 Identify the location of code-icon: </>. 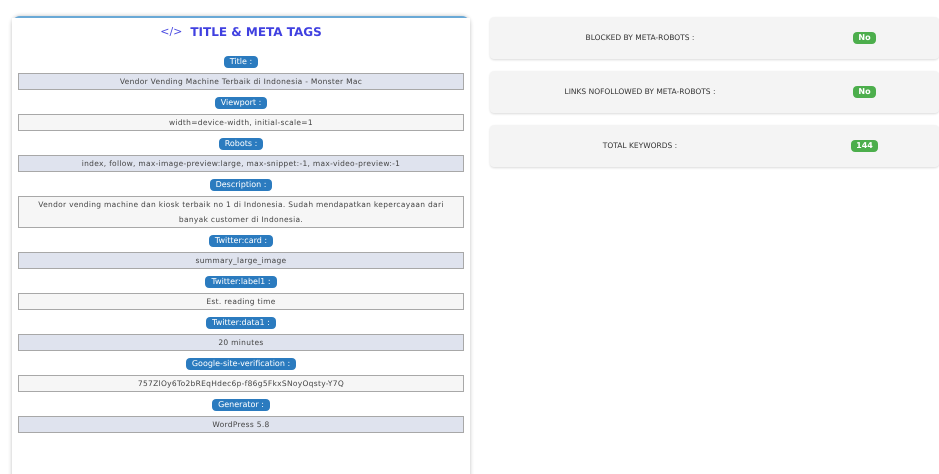
(171, 32).